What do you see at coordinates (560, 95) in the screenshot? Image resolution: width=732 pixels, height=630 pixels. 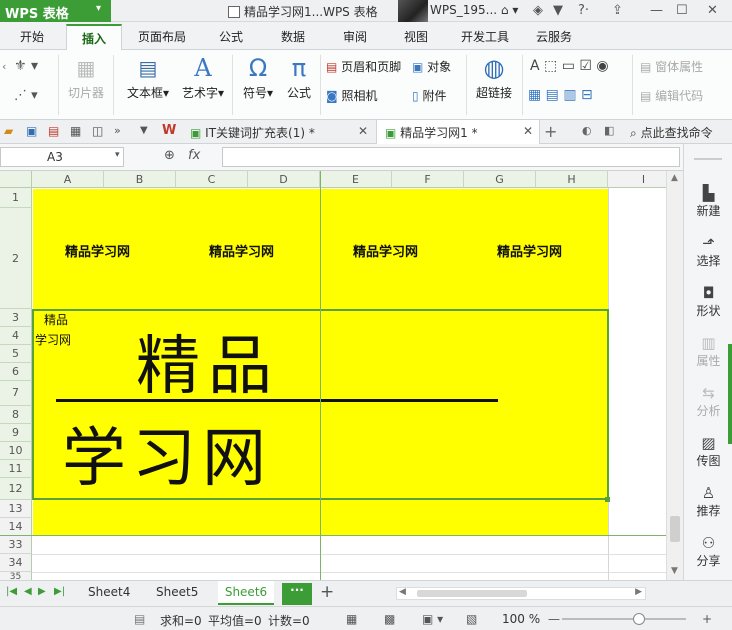 I see `form-controls-icons-row2: ▦ ▤ ▥ ⊟` at bounding box center [560, 95].